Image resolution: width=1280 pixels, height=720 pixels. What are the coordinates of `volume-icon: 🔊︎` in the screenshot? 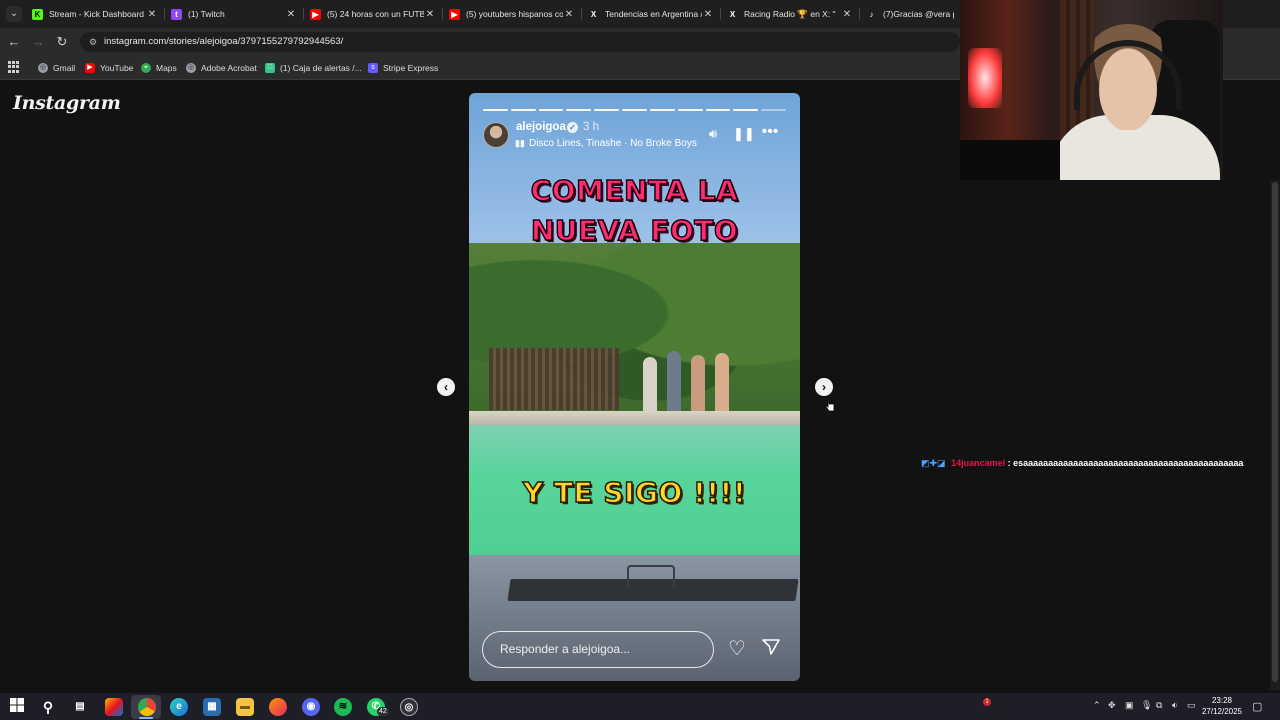 It's located at (713, 134).